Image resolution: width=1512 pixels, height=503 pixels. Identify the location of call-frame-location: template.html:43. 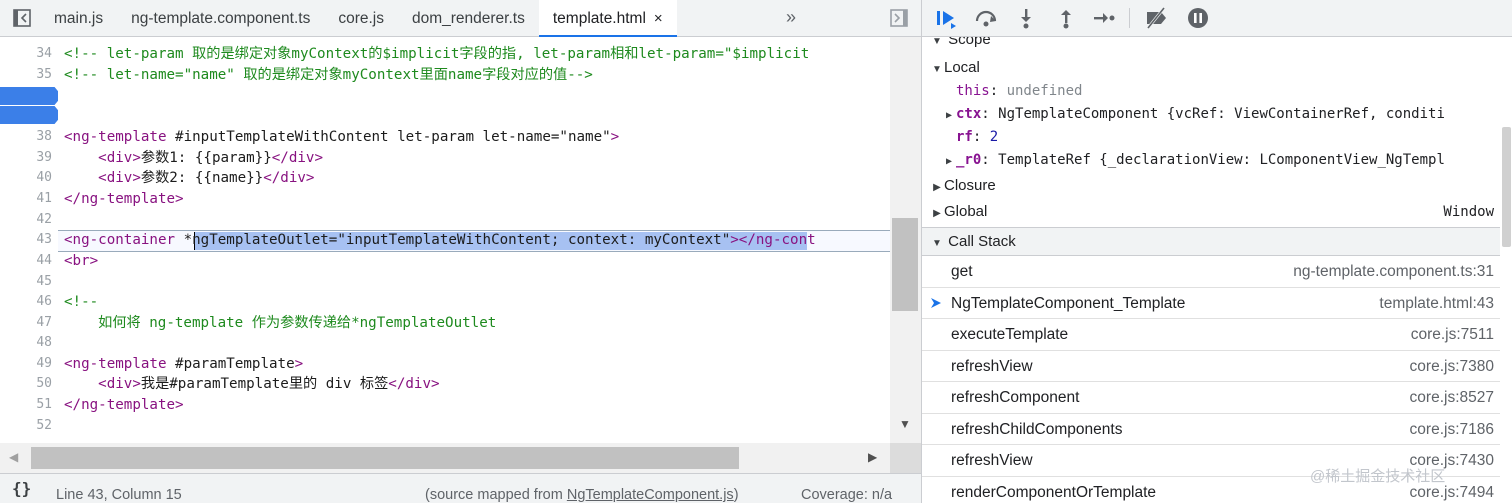
(1436, 304).